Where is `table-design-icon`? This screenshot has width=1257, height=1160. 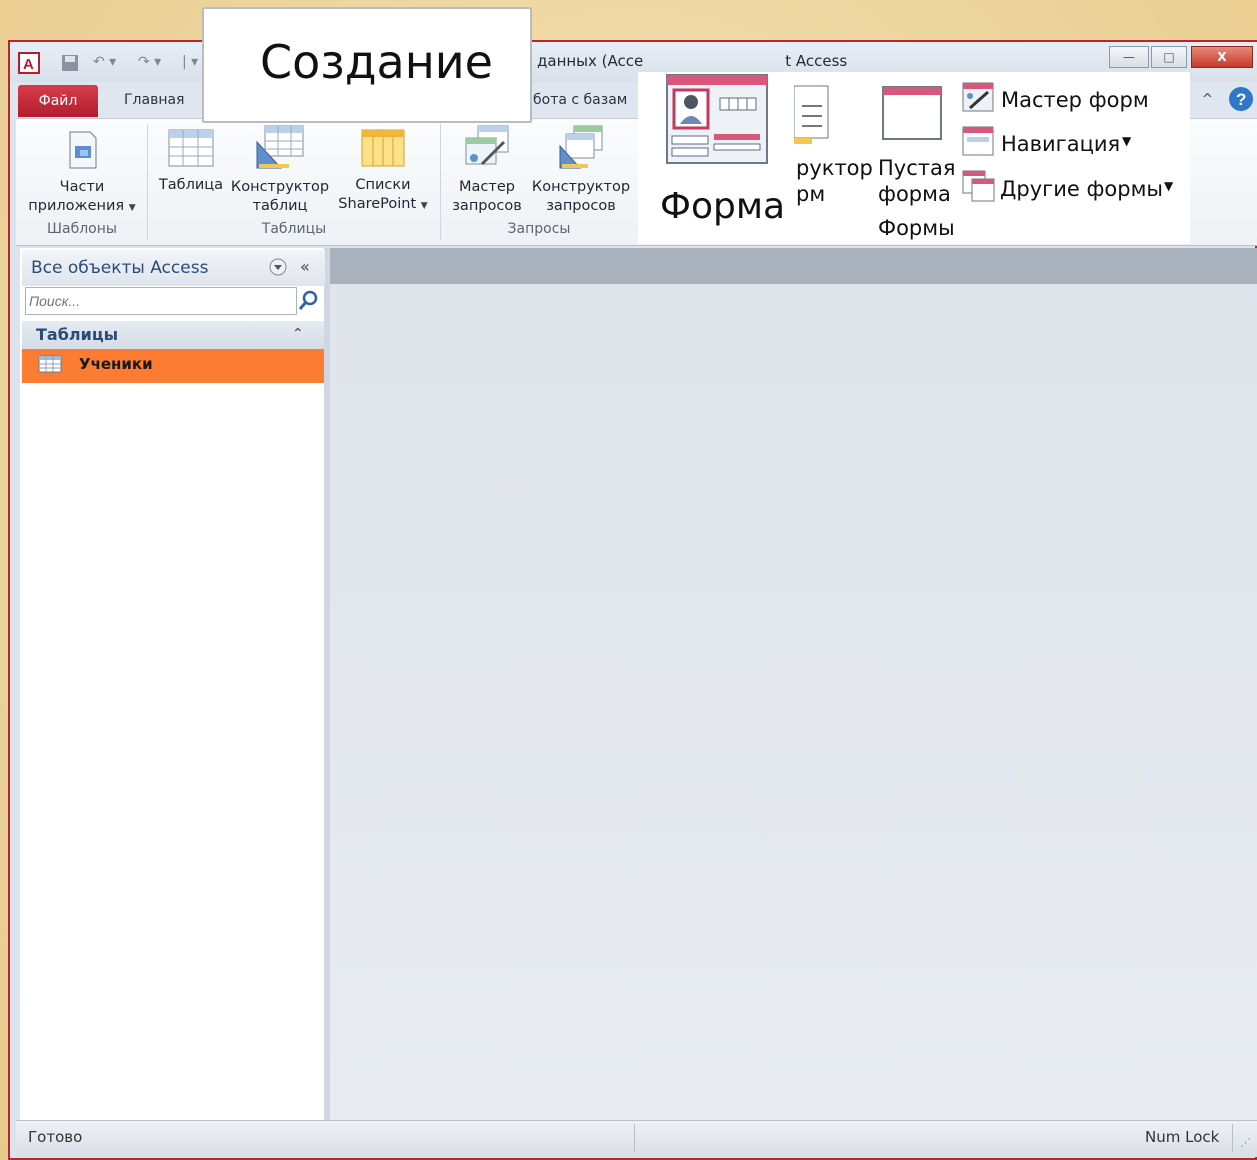
table-design-icon is located at coordinates (280, 147).